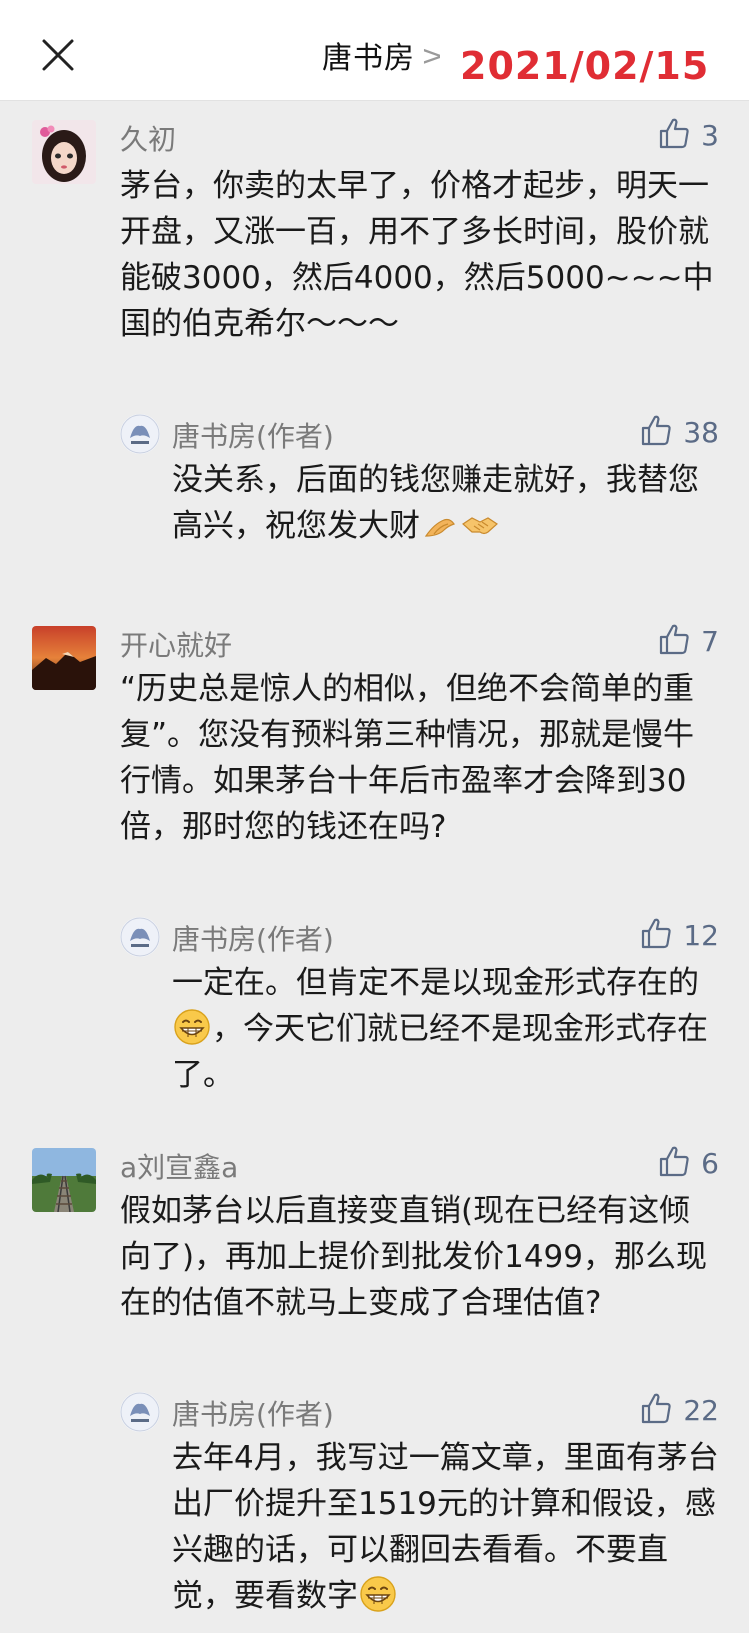 This screenshot has height=1633, width=749. Describe the element at coordinates (579, 68) in the screenshot. I see `date-stamp: 2021/02/15` at that location.